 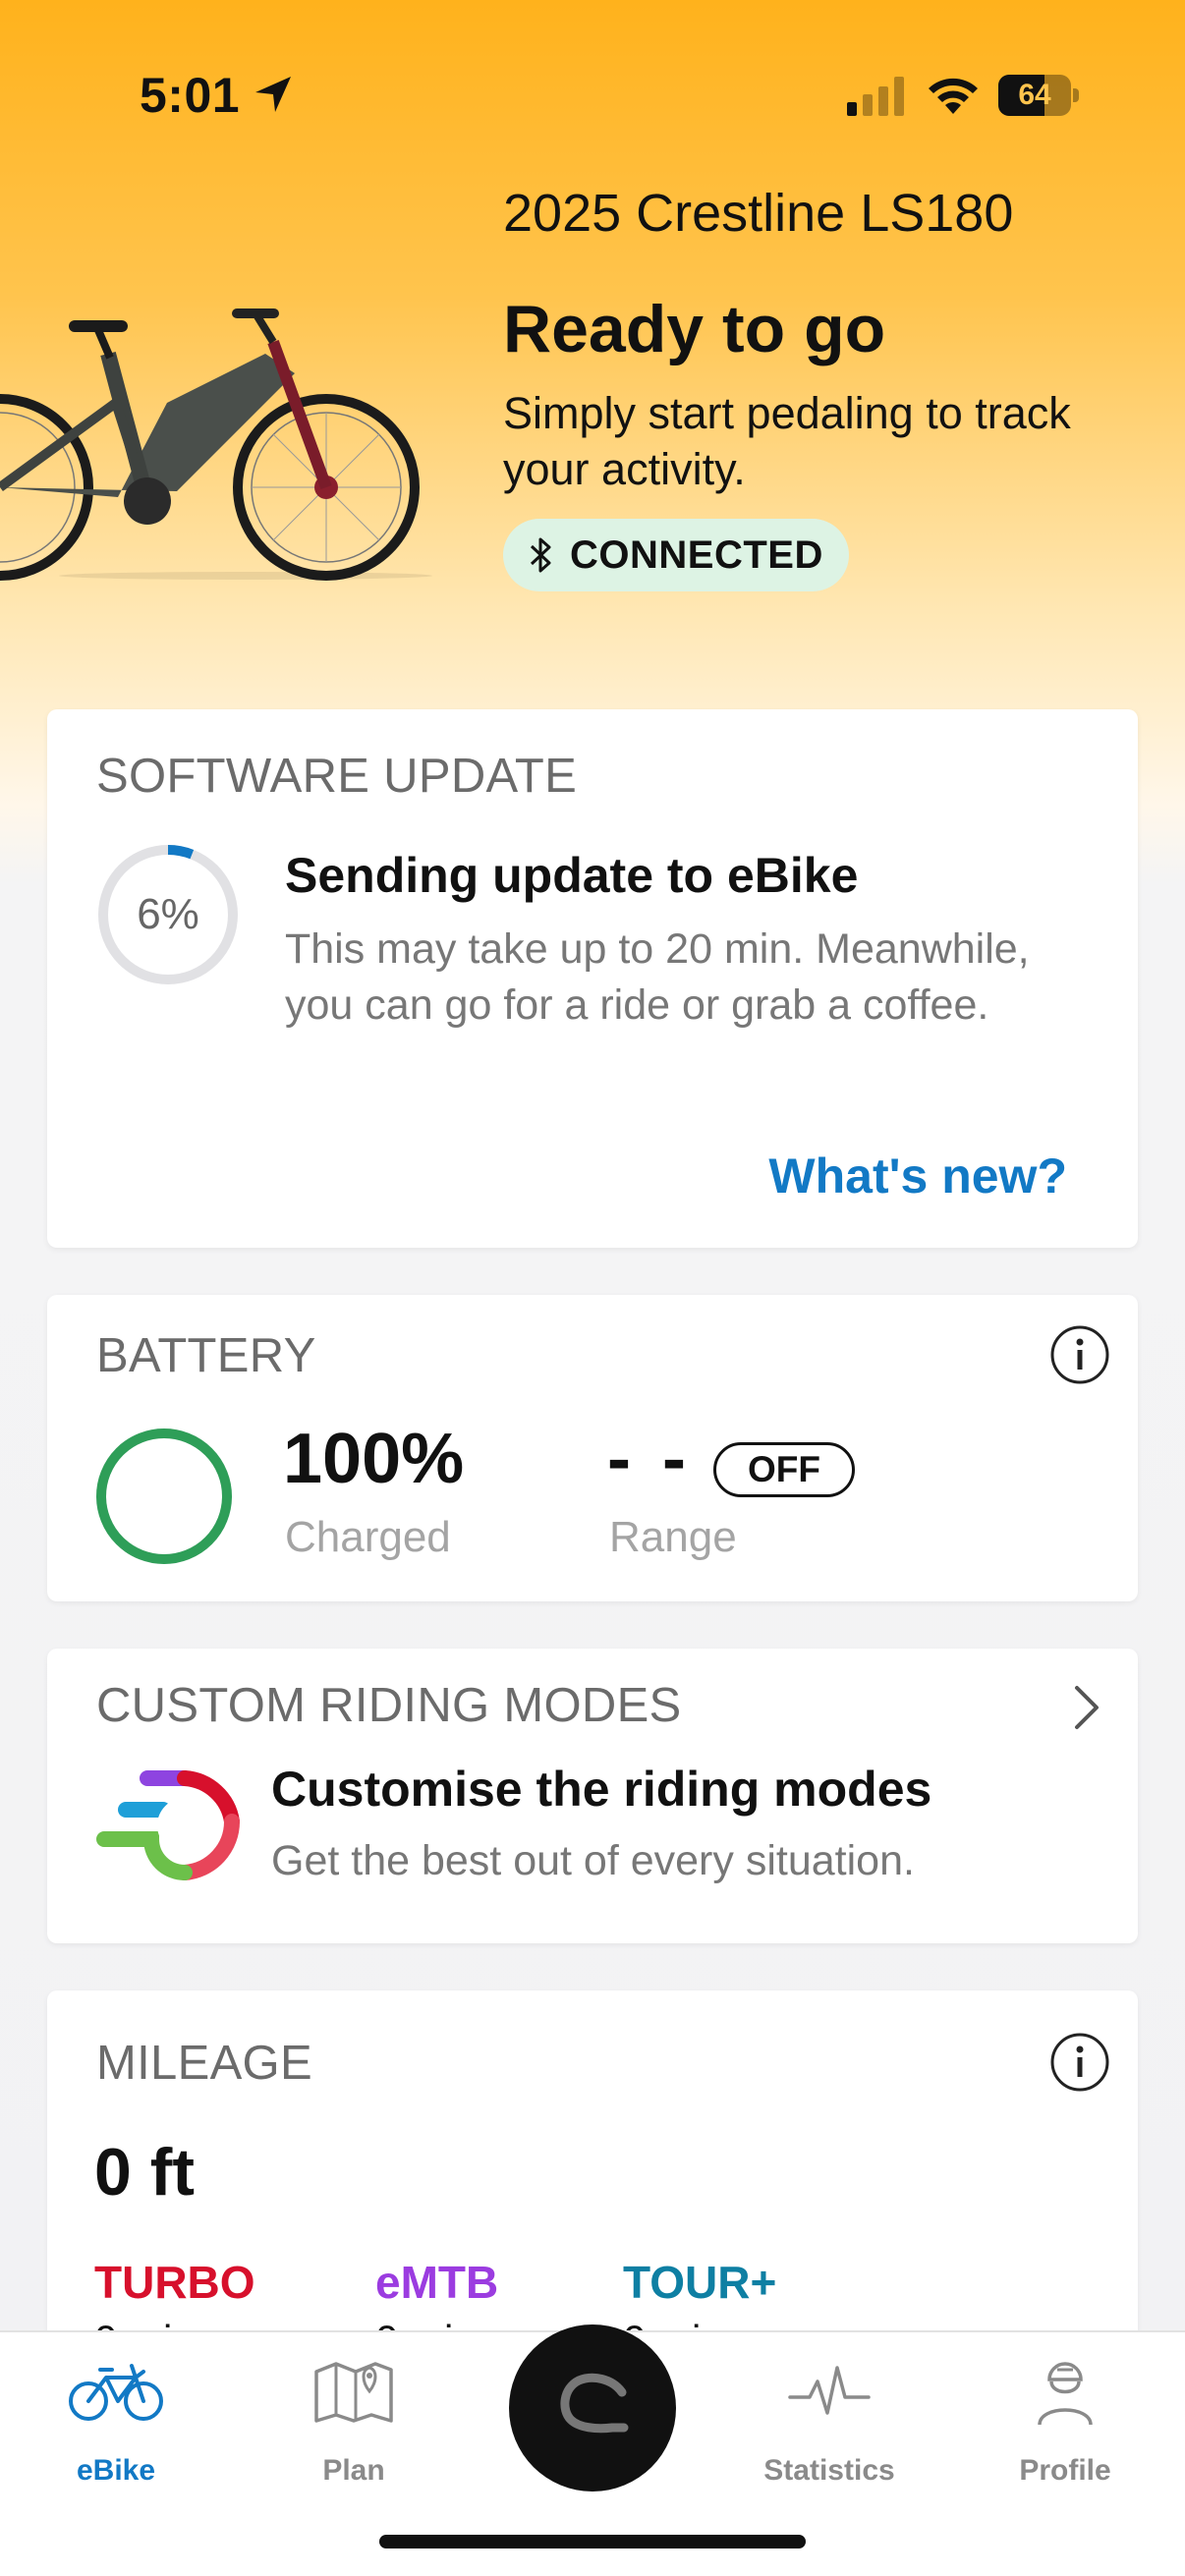 What do you see at coordinates (204, 2063) in the screenshot?
I see `mileage-label: MILEAGE` at bounding box center [204, 2063].